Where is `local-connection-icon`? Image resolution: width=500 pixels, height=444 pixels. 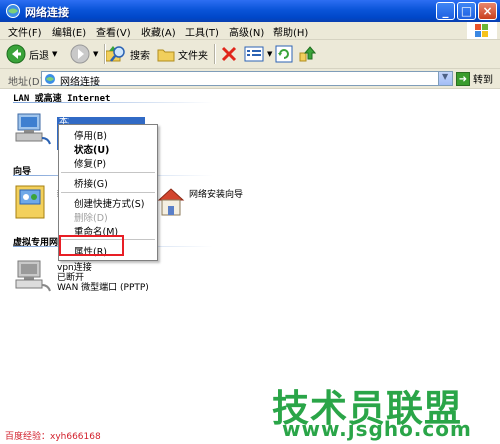
local-connection-icon is located at coordinates (34, 130).